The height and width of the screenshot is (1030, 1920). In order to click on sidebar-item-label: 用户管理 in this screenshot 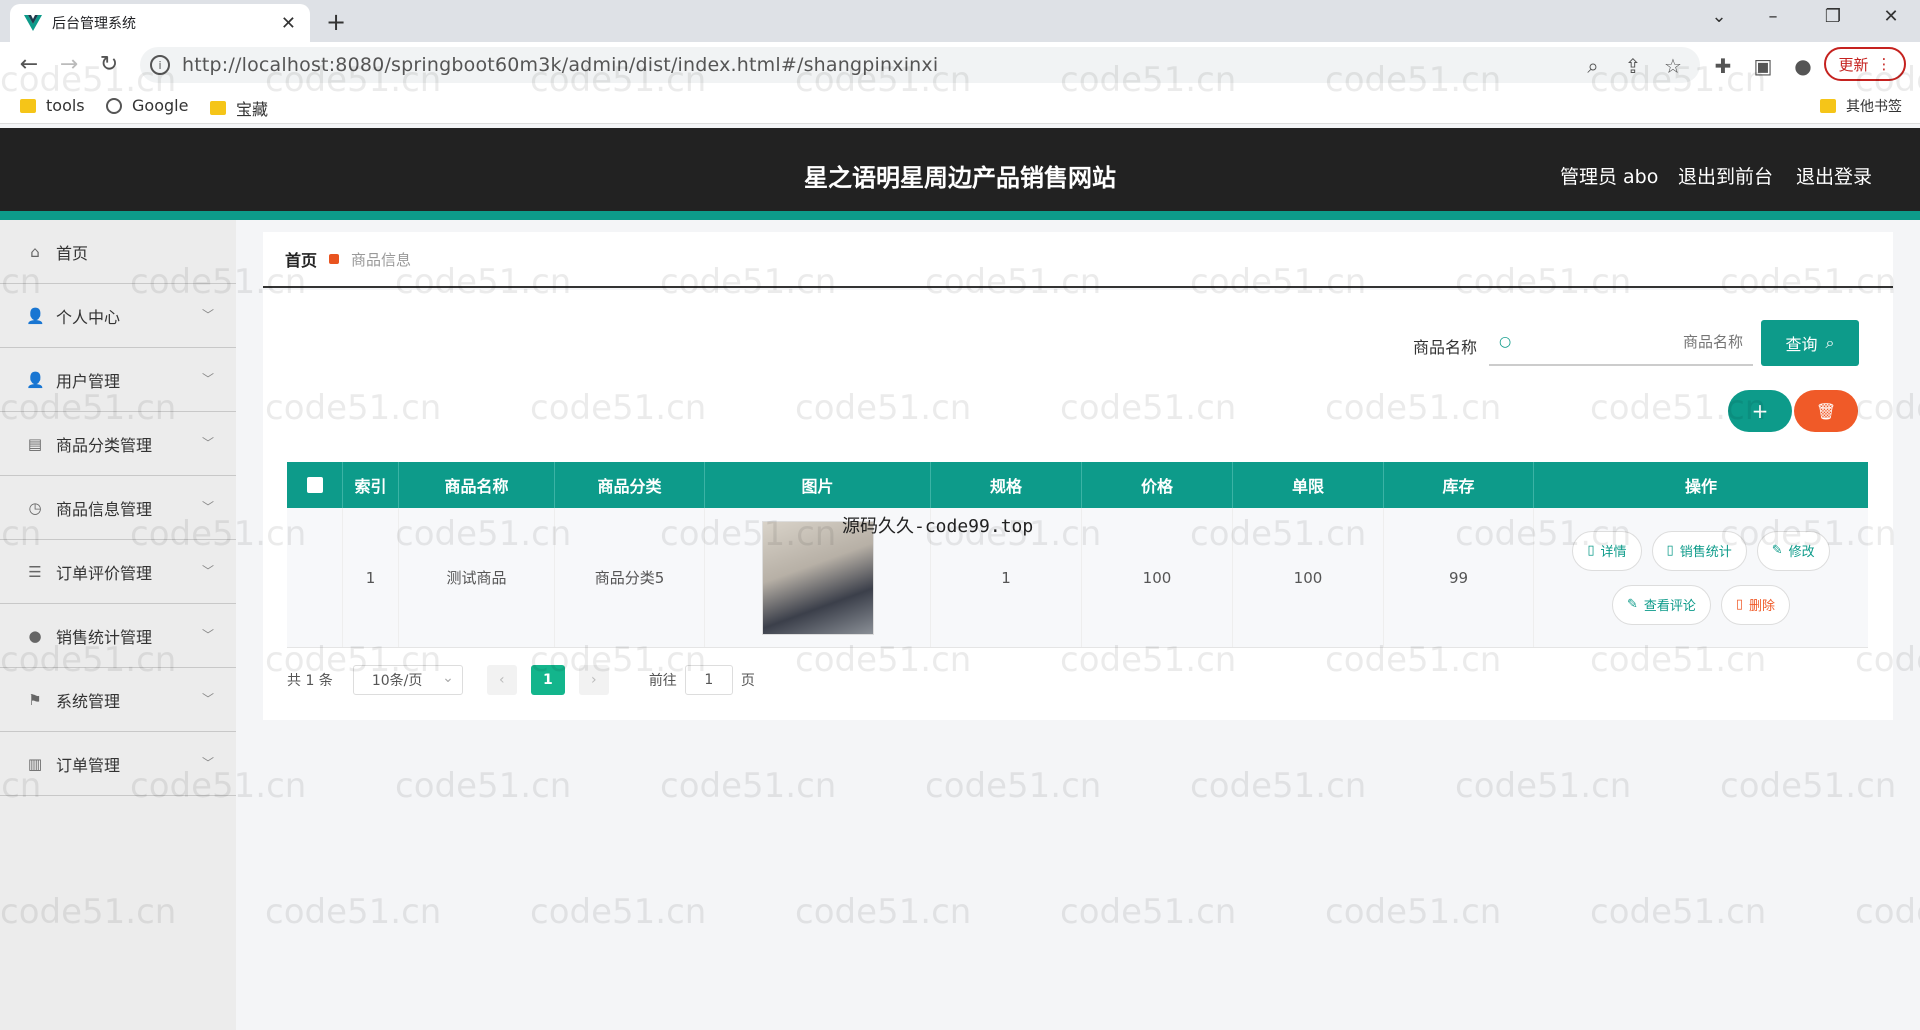, I will do `click(88, 381)`.